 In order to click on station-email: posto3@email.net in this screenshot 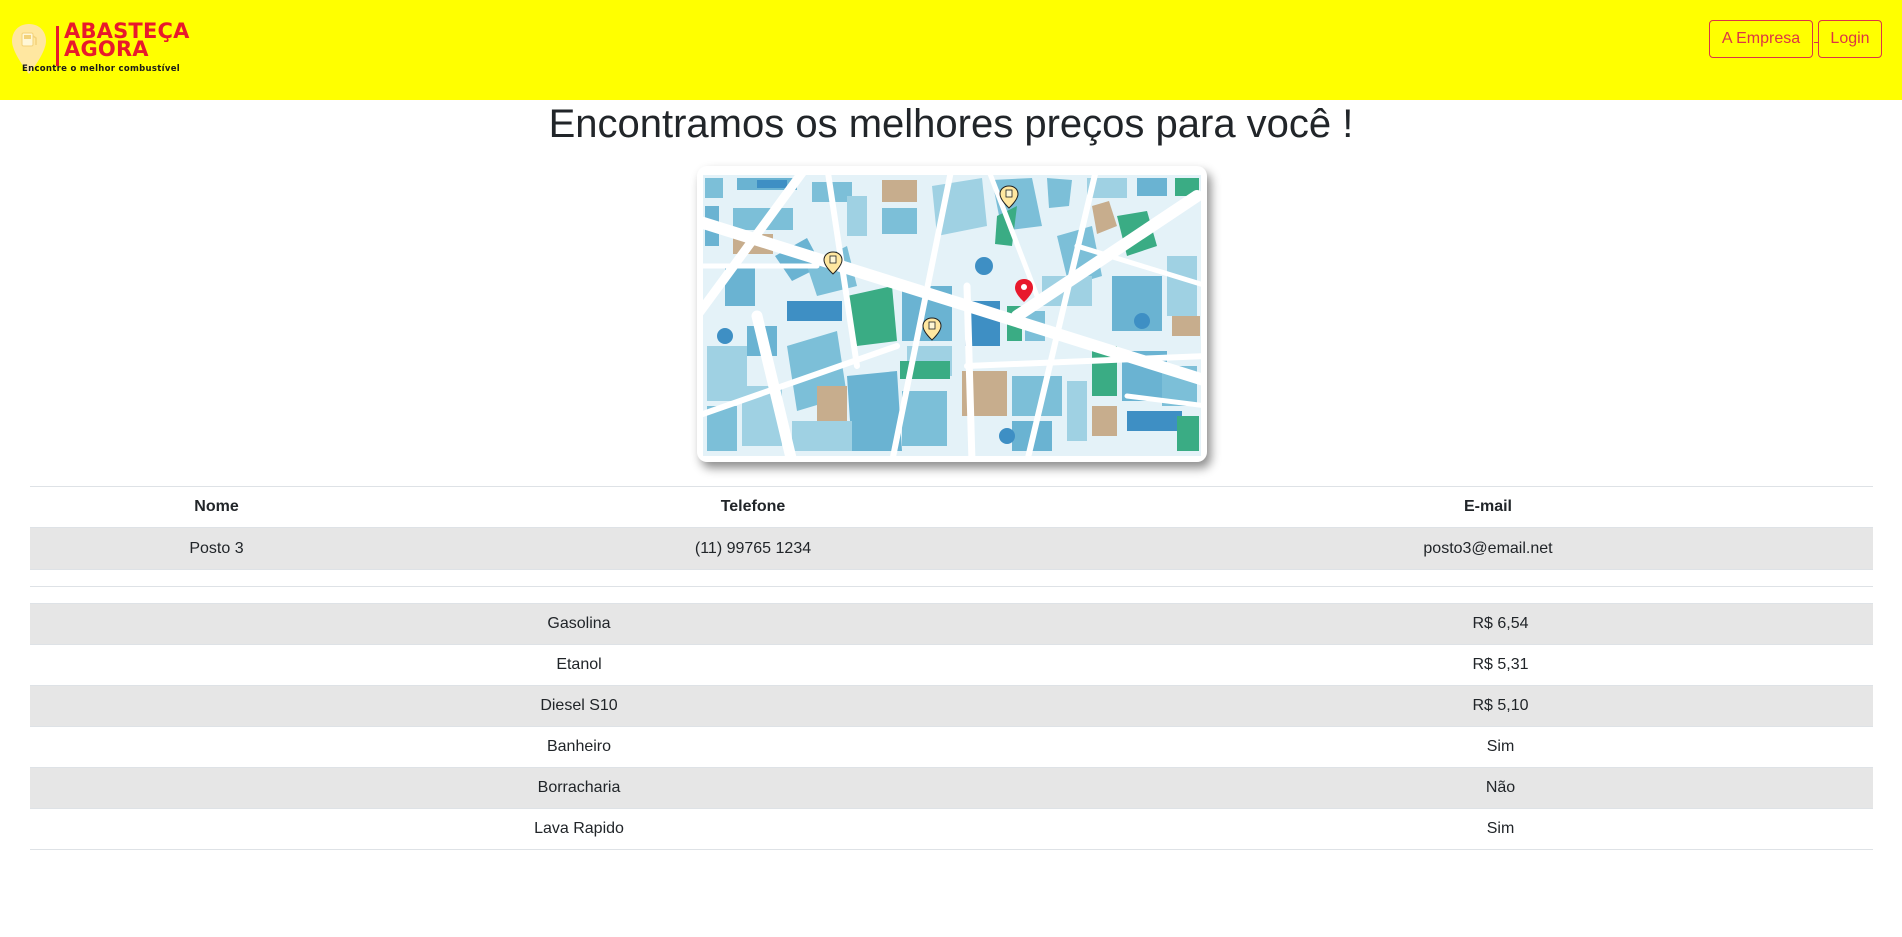, I will do `click(1488, 548)`.